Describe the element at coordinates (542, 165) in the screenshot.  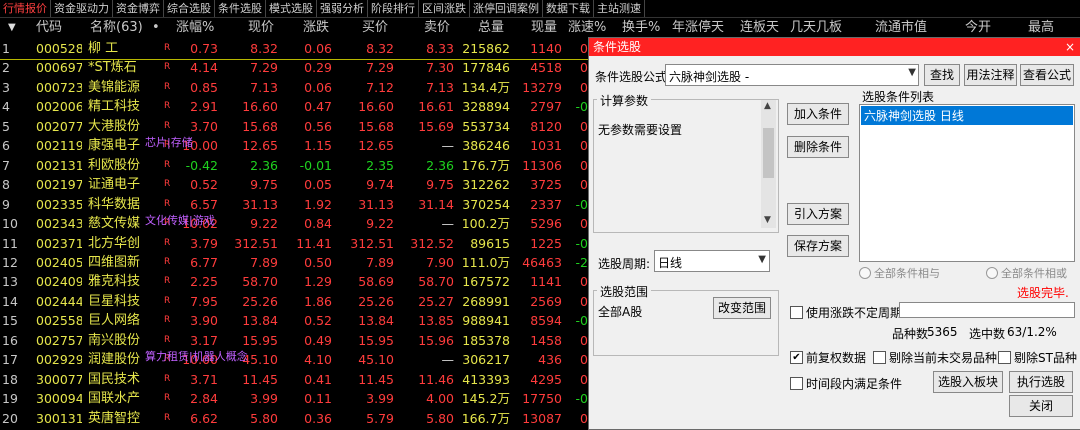
I see `current-volume: 11306` at that location.